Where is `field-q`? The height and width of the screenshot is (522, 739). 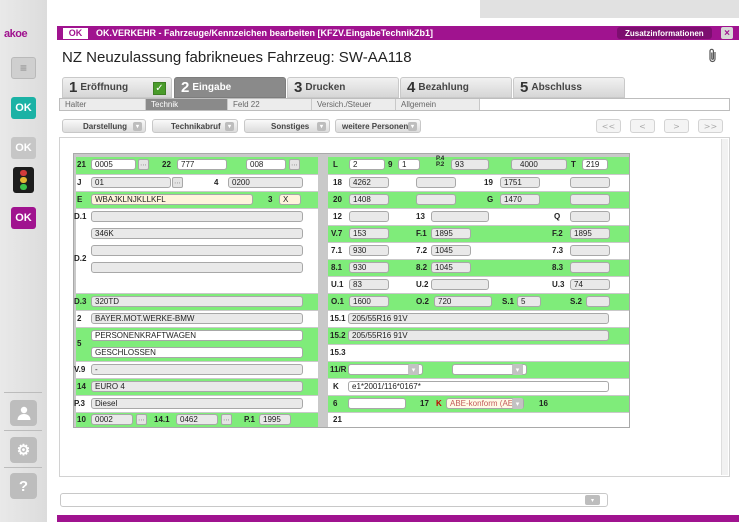 field-q is located at coordinates (590, 216).